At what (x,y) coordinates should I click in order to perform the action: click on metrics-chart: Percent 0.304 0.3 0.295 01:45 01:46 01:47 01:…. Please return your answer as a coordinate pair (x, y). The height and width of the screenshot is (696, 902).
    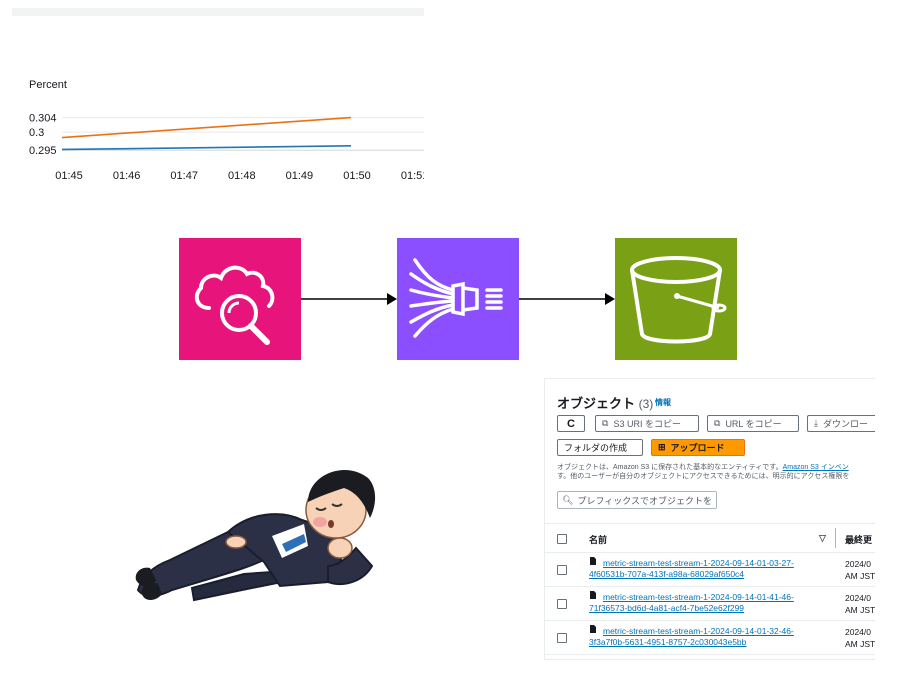
    Looking at the image, I should click on (218, 106).